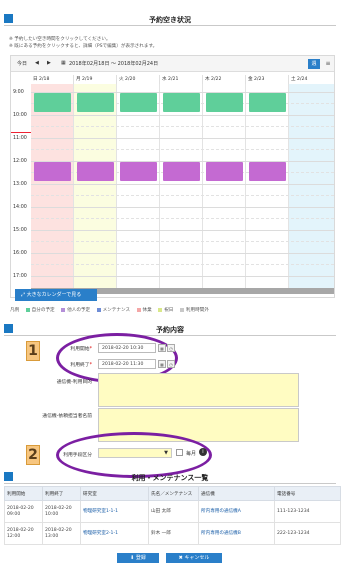 This screenshot has width=341, height=563. I want to click on note-line: ※ 既にある予約をクリックすると、詳細（PSで編集）が表示されます。, so click(83, 46).